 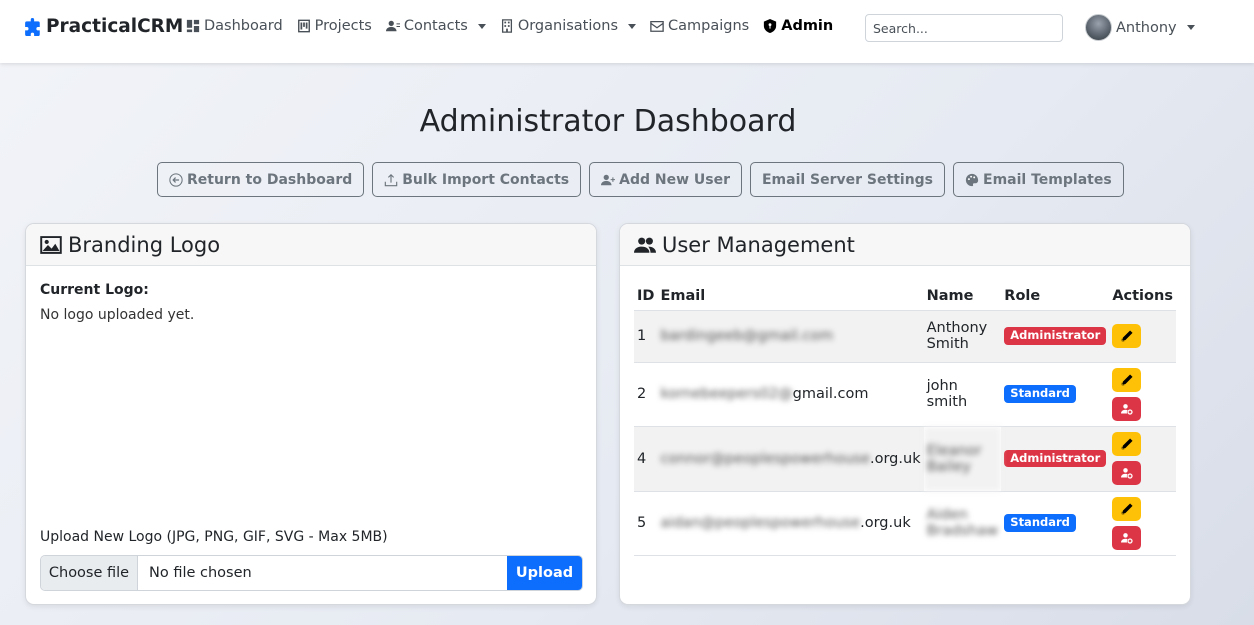 What do you see at coordinates (435, 26) in the screenshot?
I see `nav-item-contacts: Contacts` at bounding box center [435, 26].